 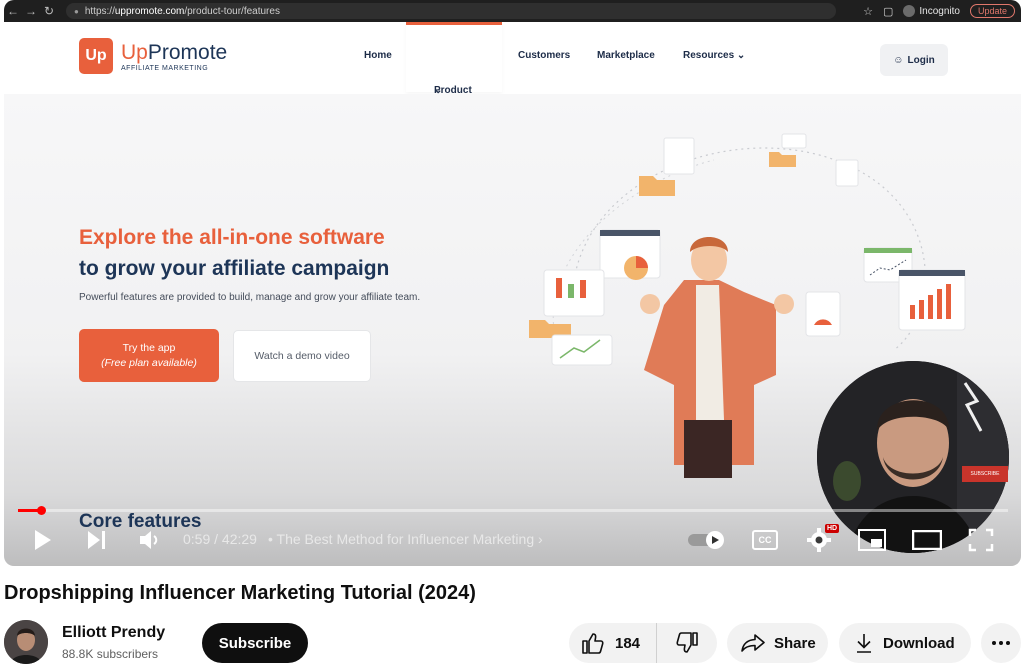 What do you see at coordinates (921, 60) in the screenshot?
I see `login-label: Login` at bounding box center [921, 60].